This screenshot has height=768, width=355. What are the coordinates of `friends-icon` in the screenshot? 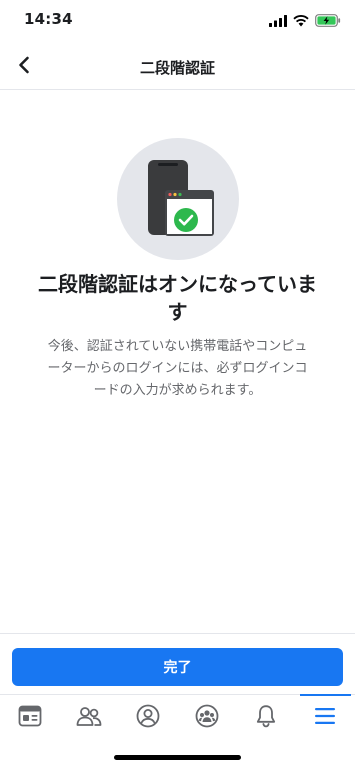 It's located at (89, 718).